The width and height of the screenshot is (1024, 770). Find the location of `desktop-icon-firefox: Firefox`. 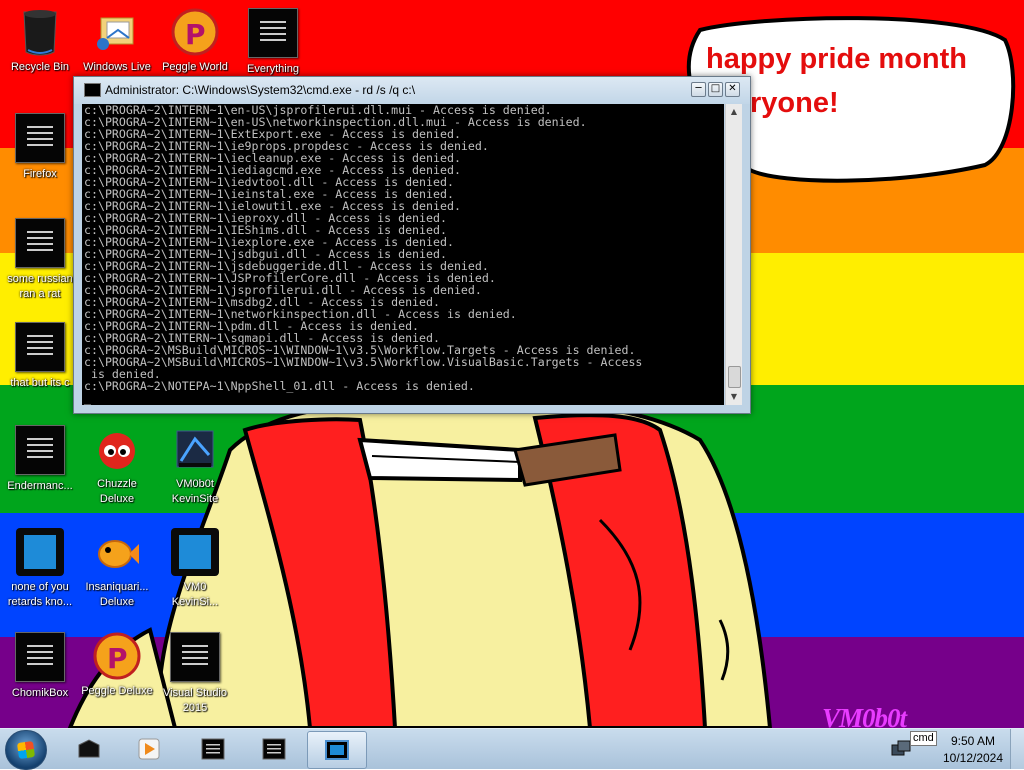

desktop-icon-firefox: Firefox is located at coordinates (40, 147).